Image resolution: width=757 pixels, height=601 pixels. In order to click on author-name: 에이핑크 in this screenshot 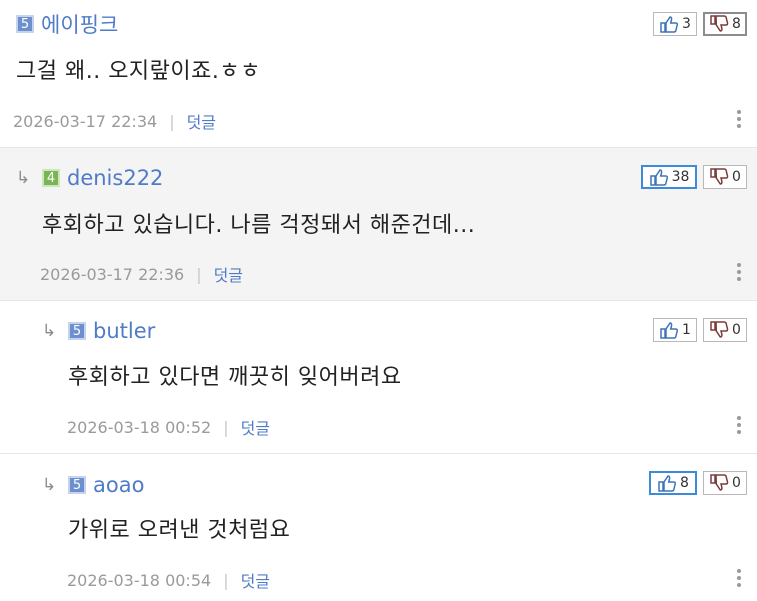, I will do `click(79, 24)`.